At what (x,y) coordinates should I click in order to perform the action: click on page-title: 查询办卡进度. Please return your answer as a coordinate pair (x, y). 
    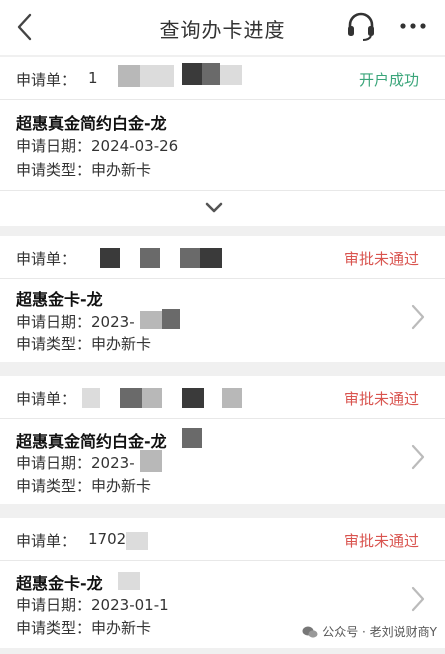
    Looking at the image, I should click on (222, 30).